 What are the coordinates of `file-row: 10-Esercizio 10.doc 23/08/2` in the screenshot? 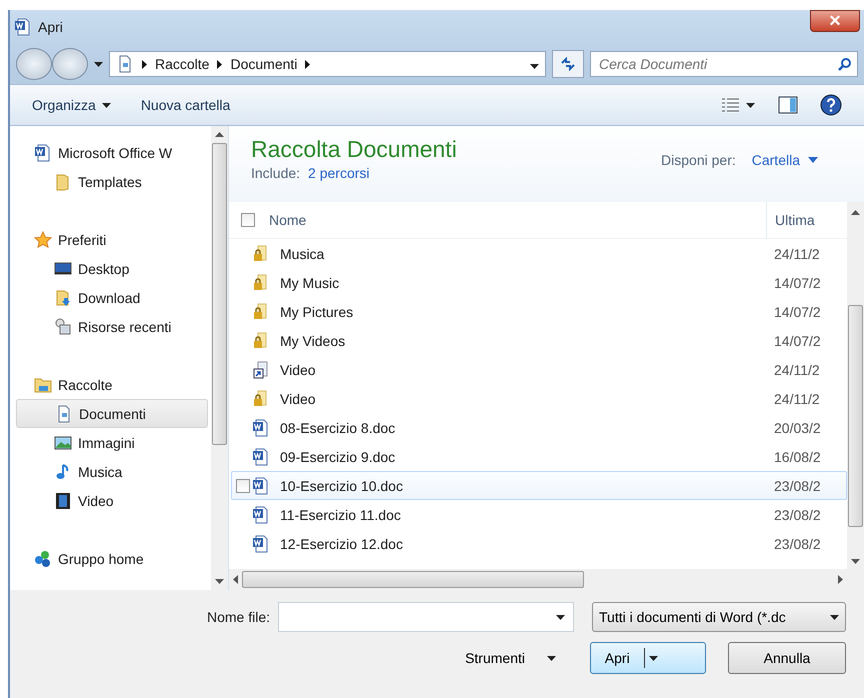 It's located at (539, 485).